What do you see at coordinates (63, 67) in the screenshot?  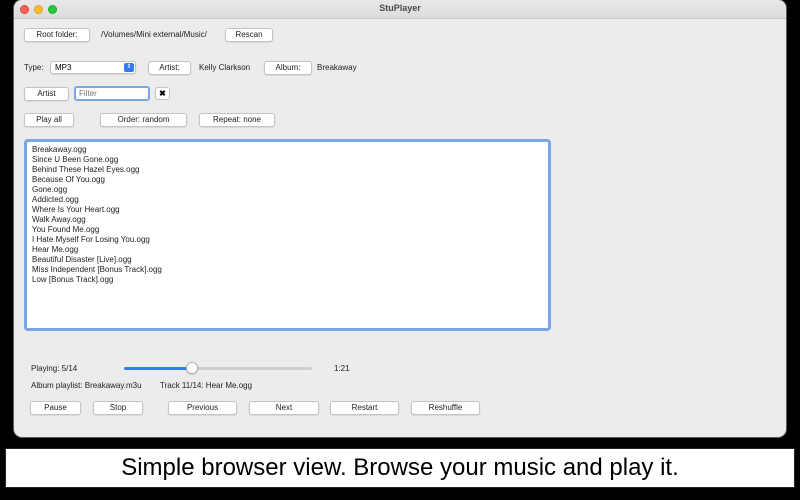 I see `type-select-value: MP3` at bounding box center [63, 67].